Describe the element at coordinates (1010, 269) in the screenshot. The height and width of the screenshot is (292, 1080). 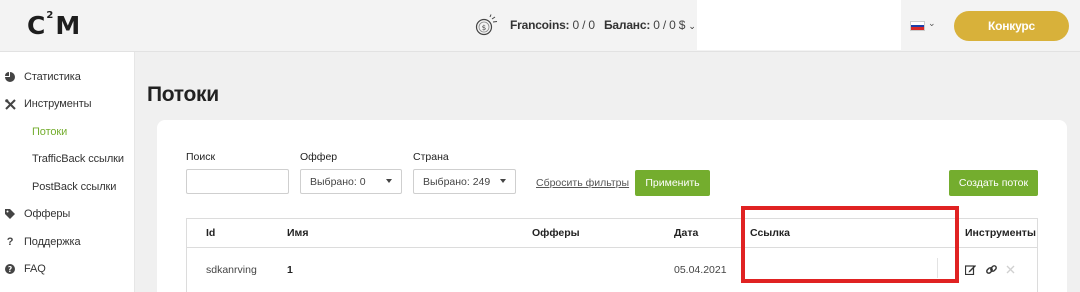
I see `delete-icon` at that location.